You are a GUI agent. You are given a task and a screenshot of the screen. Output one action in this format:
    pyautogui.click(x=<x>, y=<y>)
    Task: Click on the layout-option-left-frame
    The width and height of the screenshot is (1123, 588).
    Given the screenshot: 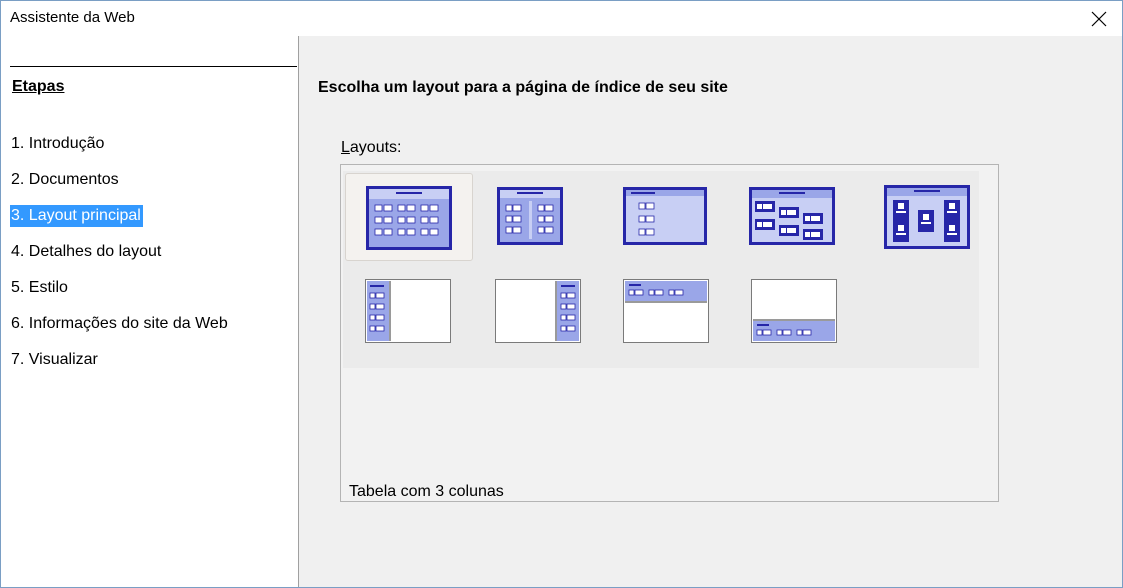 What is the action you would take?
    pyautogui.click(x=409, y=311)
    